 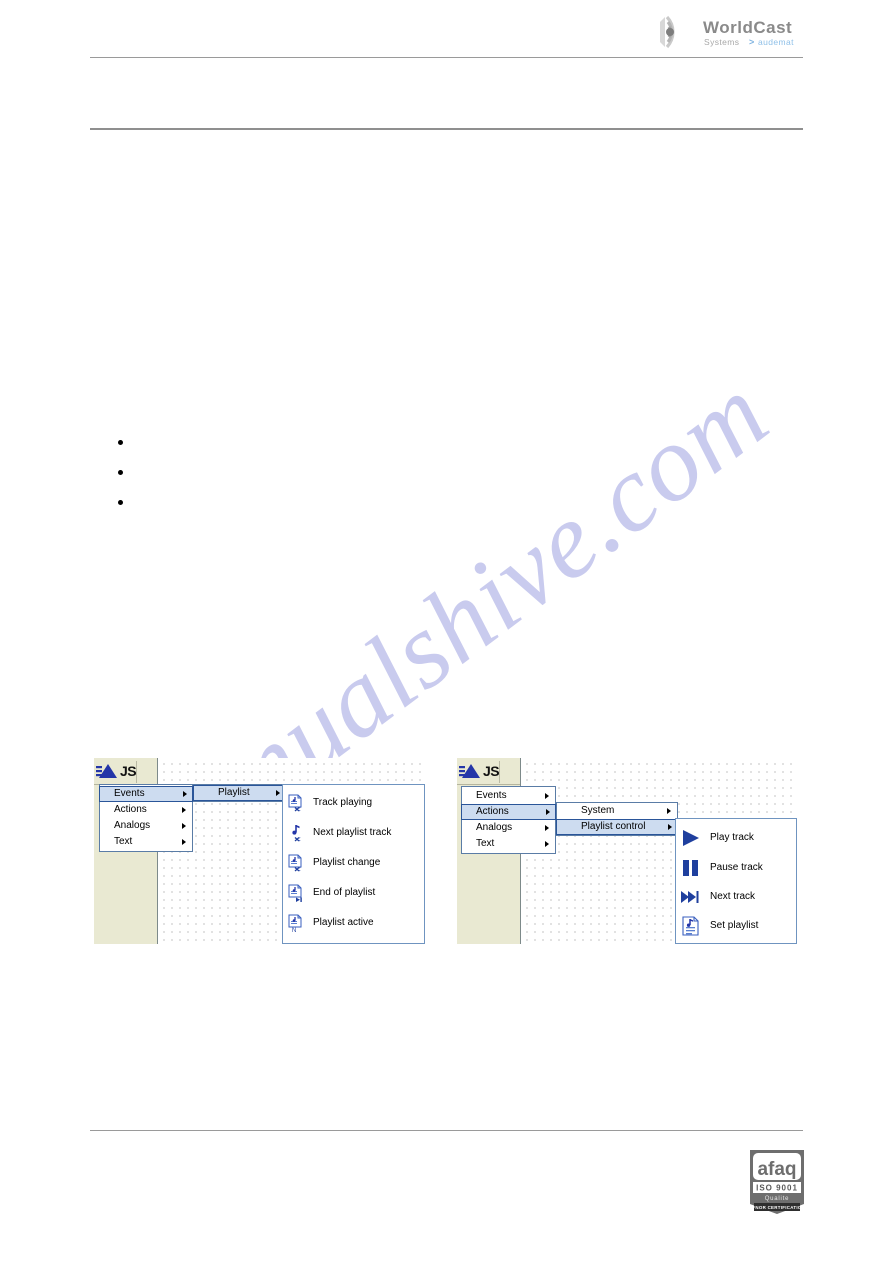 I want to click on menu-item-next-playlist-track: Next playlist track, so click(x=353, y=833).